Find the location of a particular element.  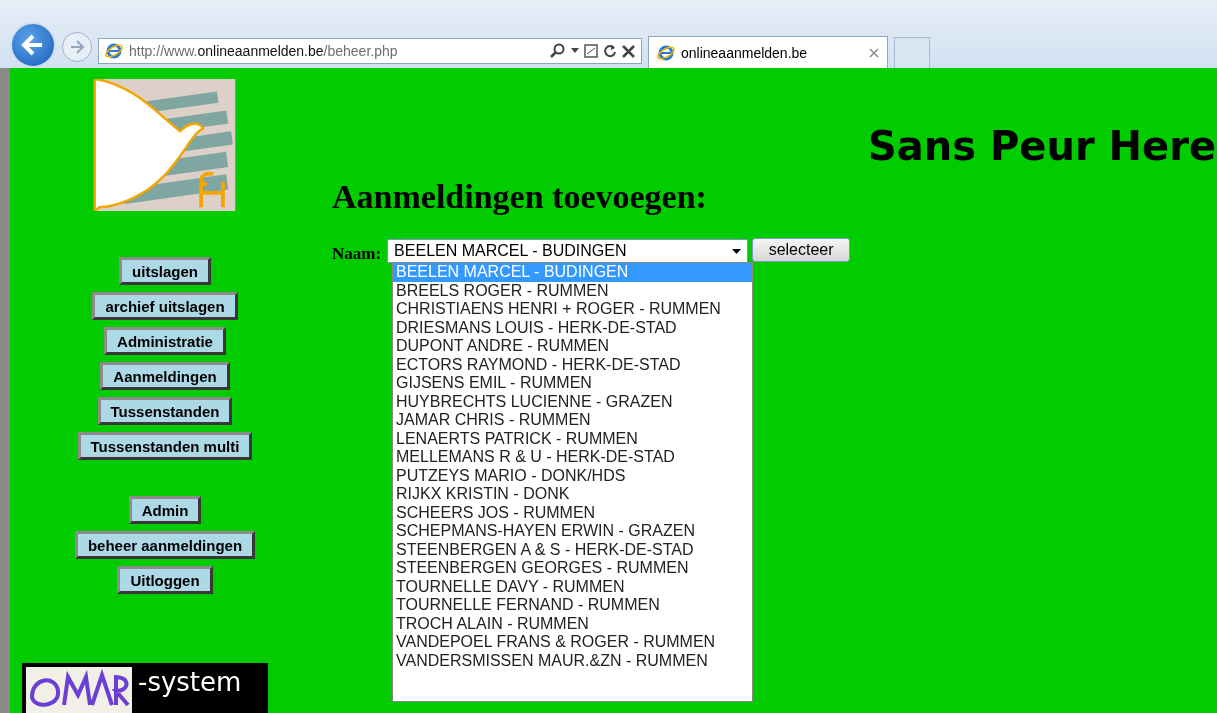

logo-text: -system is located at coordinates (190, 682).